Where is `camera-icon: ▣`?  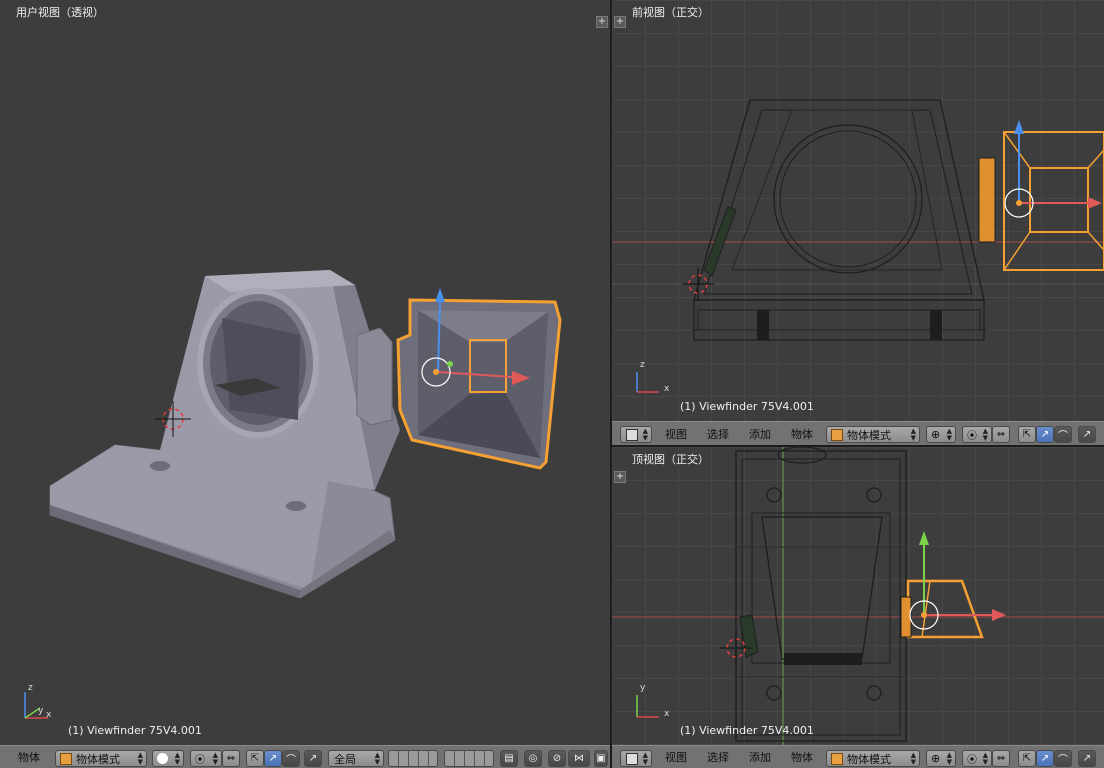 camera-icon: ▣ is located at coordinates (601, 758).